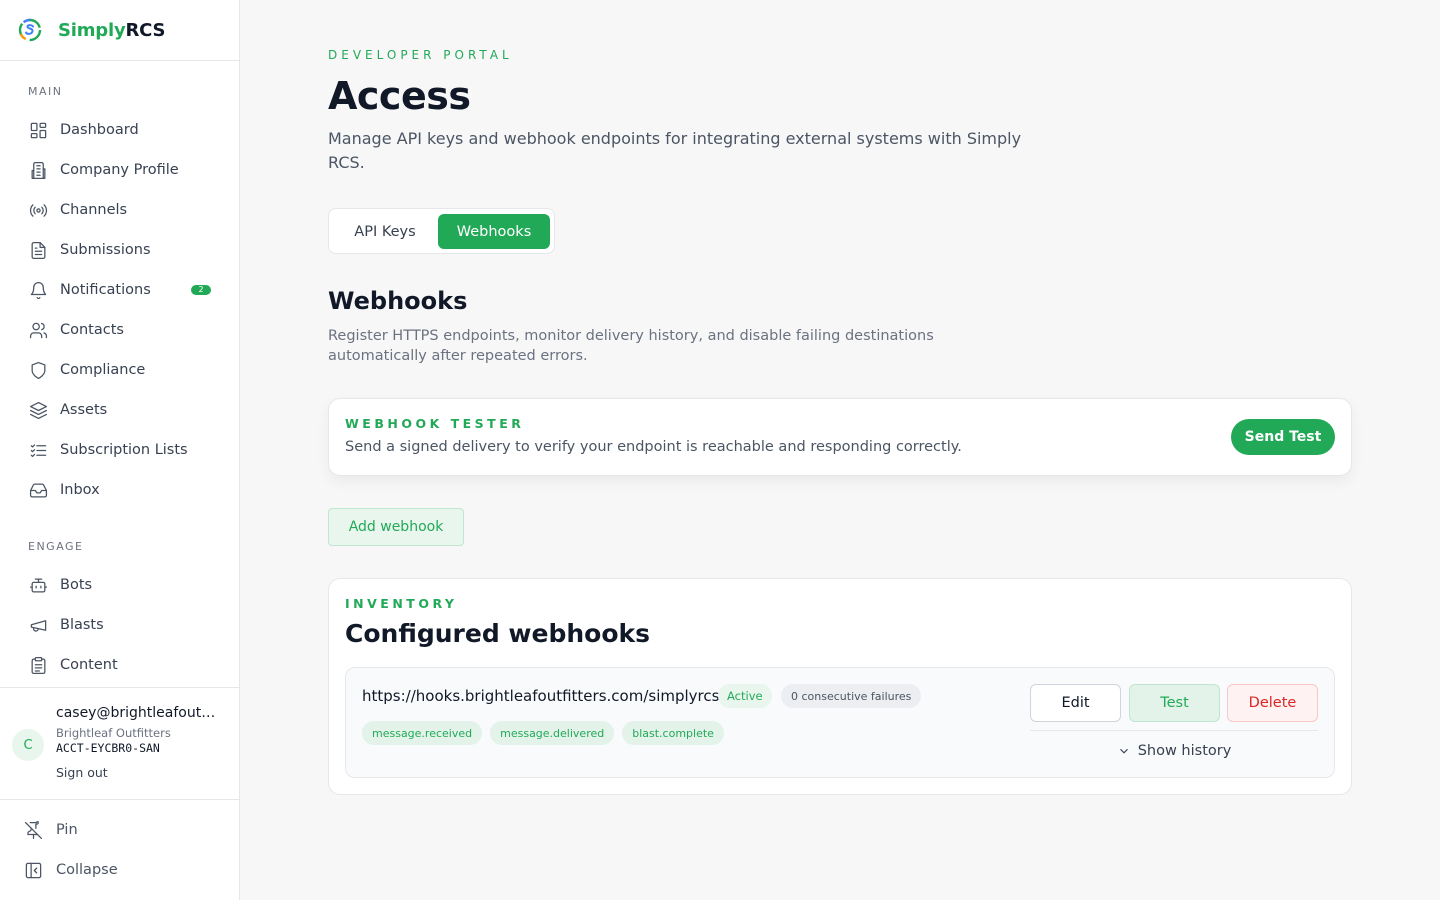  Describe the element at coordinates (38, 490) in the screenshot. I see `inbox-icon` at that location.